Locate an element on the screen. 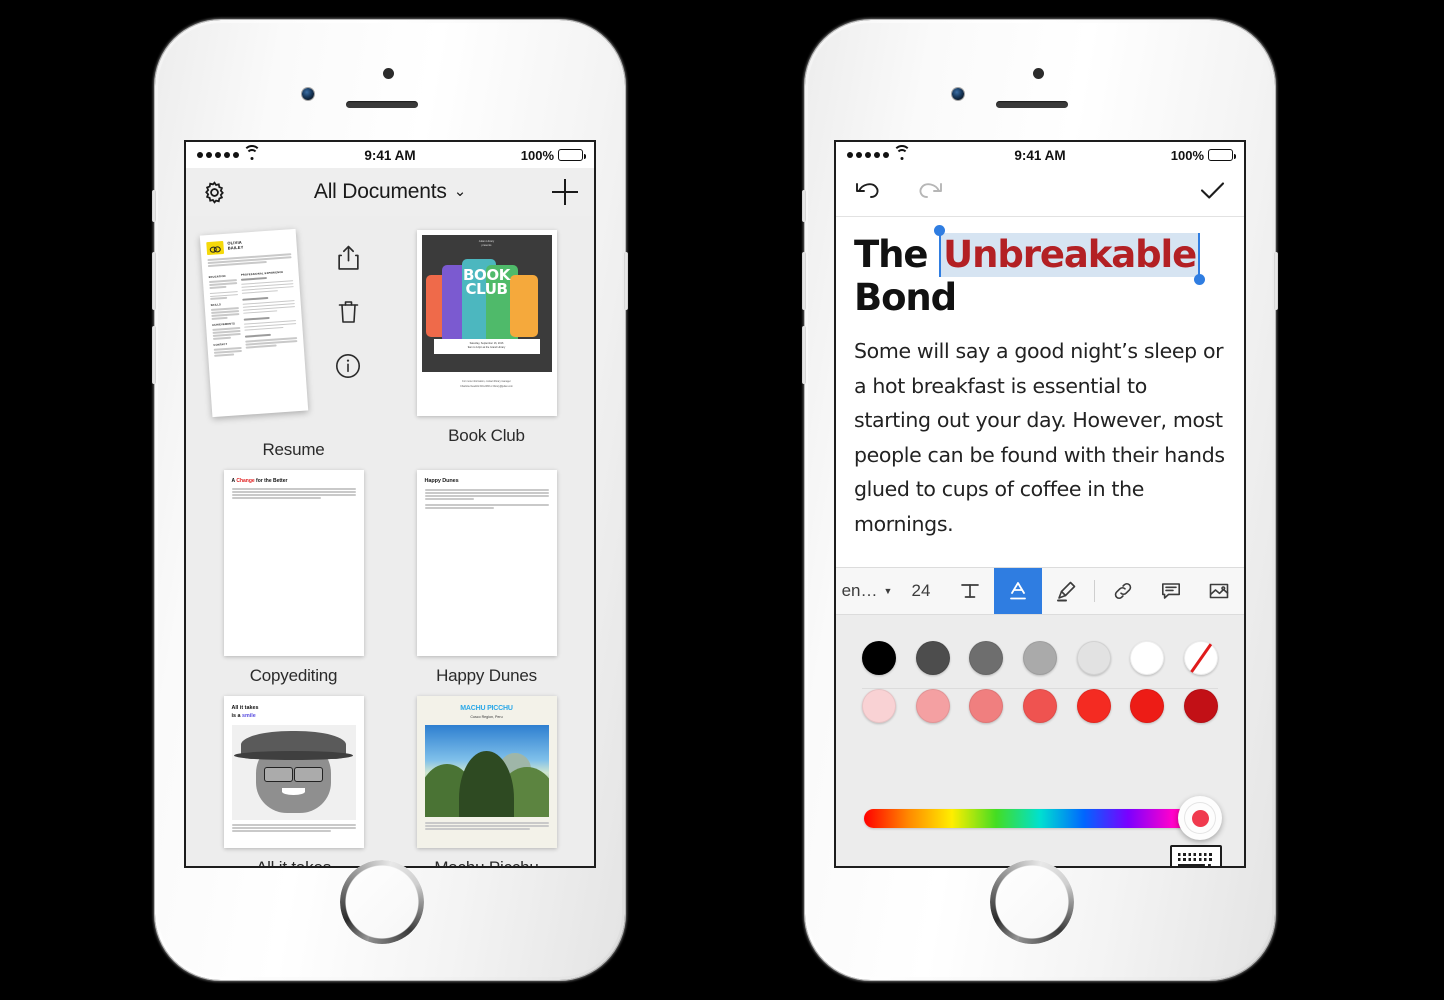 The height and width of the screenshot is (1000, 1444). ce-body is located at coordinates (293, 572).